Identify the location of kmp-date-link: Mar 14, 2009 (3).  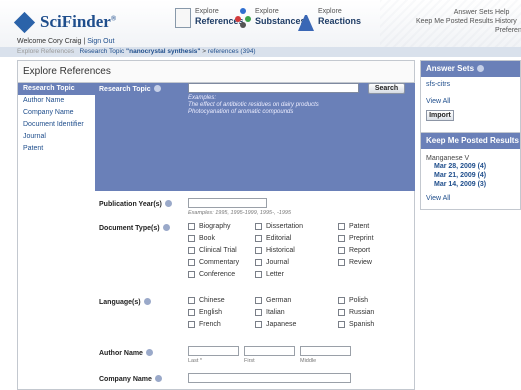
(470, 184).